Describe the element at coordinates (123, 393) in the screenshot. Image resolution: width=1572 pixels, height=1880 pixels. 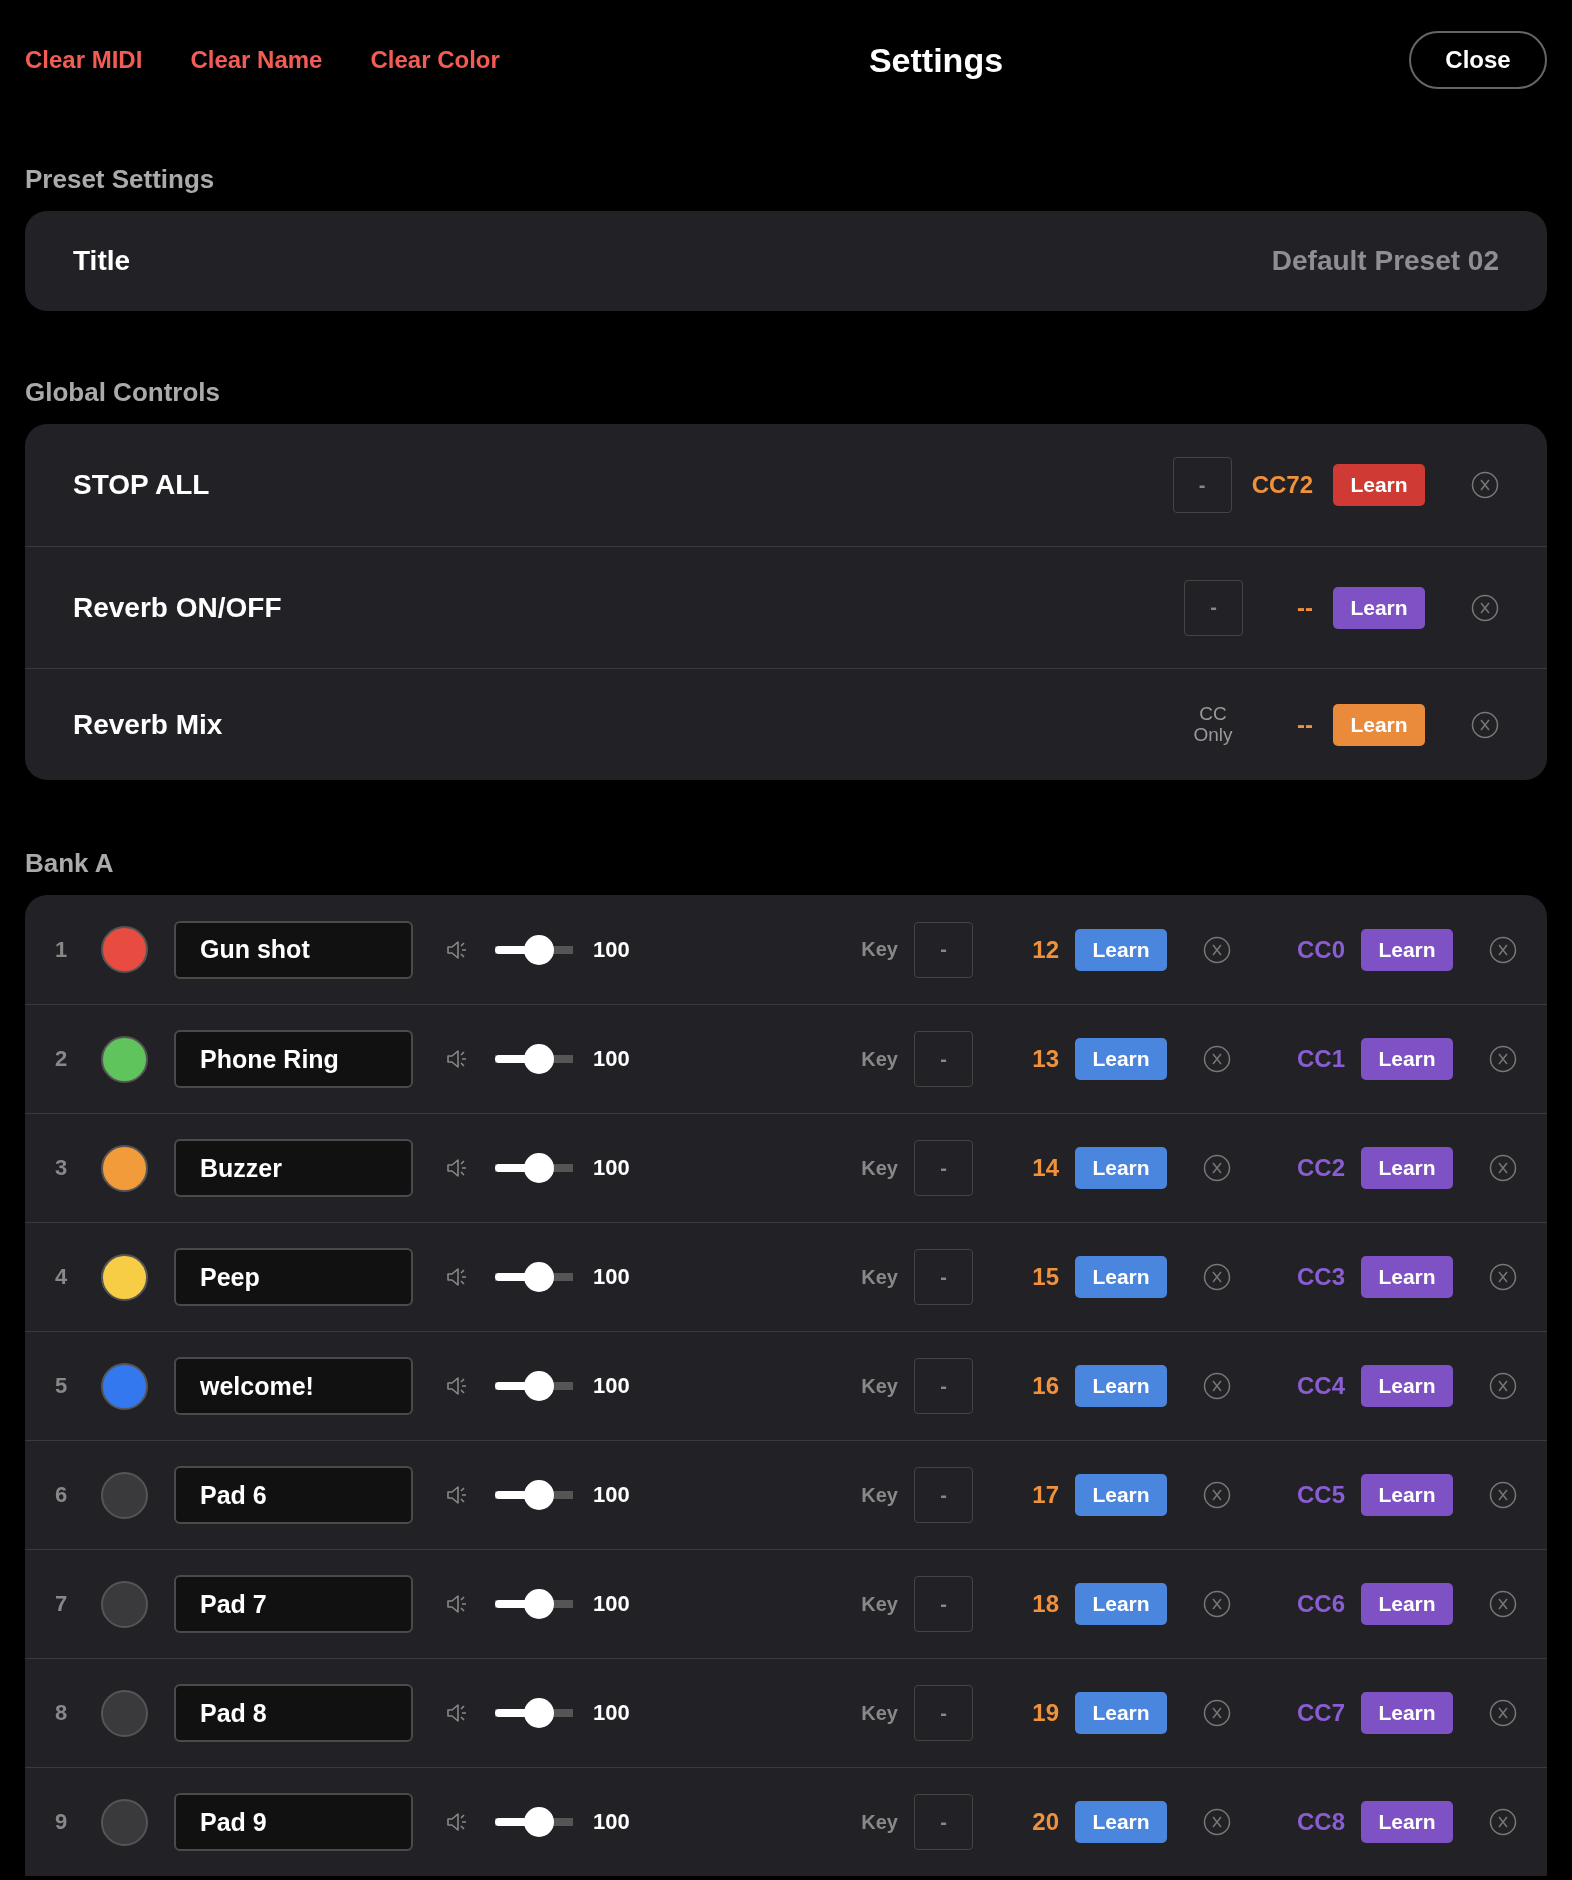
I see `section-heading: Global Controls` at that location.